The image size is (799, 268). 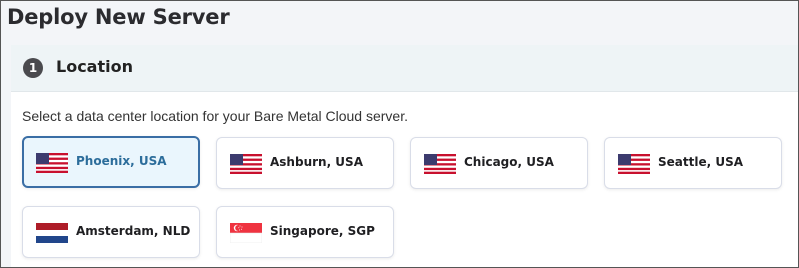 I want to click on sg-flag-icon, so click(x=246, y=233).